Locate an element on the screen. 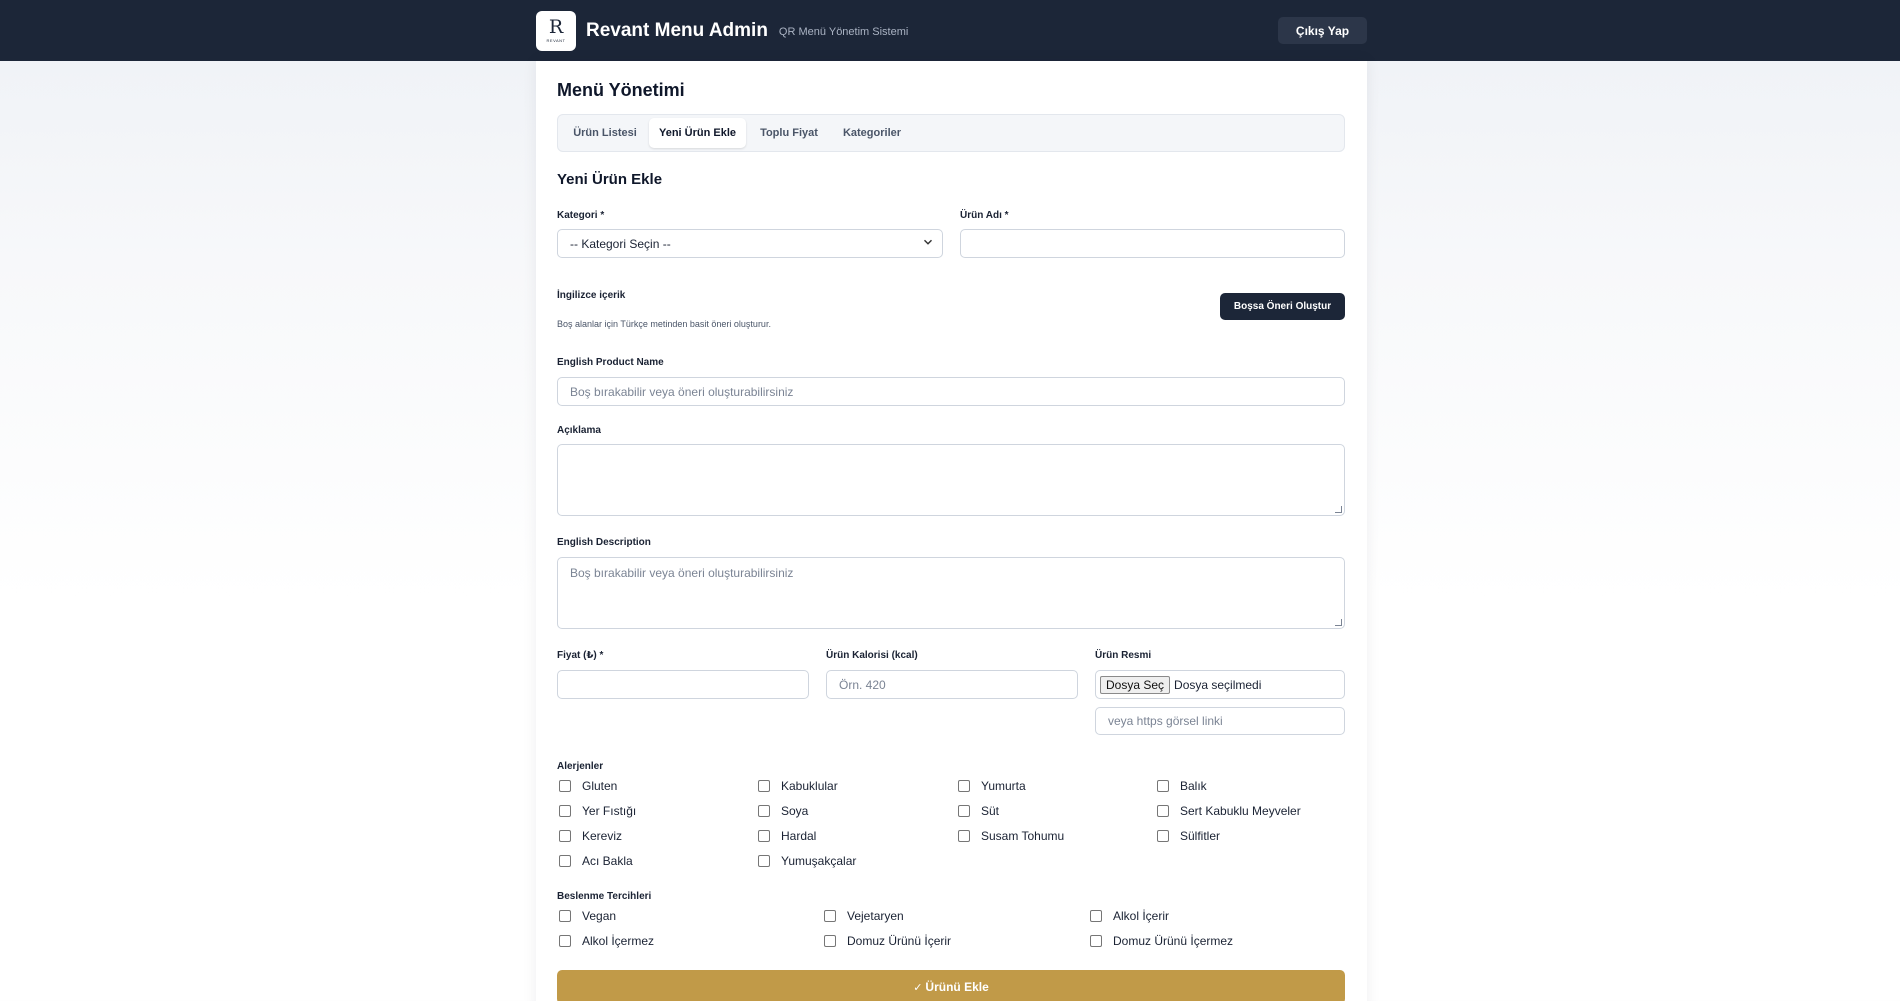 This screenshot has width=1900, height=1001. diet-label: Beslenme Tercihleri is located at coordinates (604, 896).